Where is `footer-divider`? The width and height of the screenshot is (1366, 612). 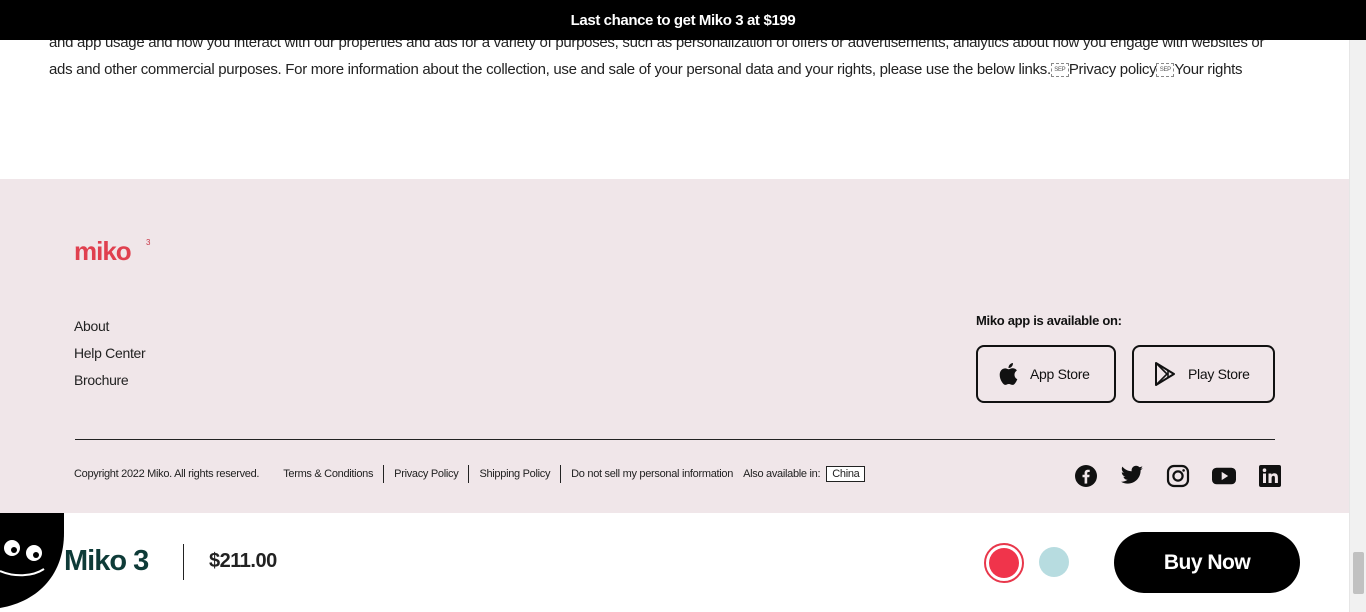 footer-divider is located at coordinates (675, 439).